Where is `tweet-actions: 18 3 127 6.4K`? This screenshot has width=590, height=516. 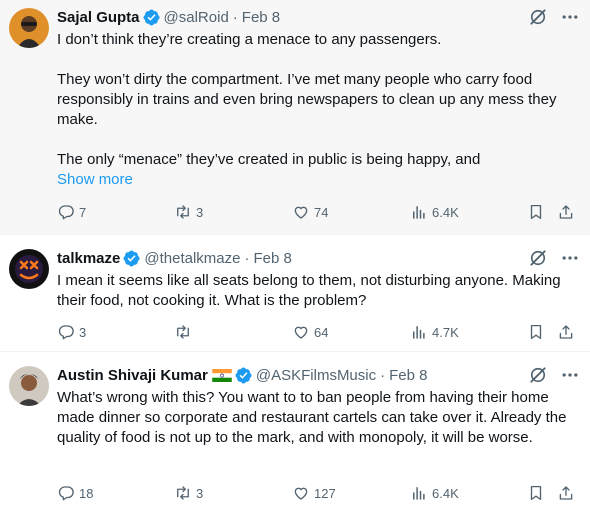
tweet-actions: 18 3 127 6.4K is located at coordinates (317, 493).